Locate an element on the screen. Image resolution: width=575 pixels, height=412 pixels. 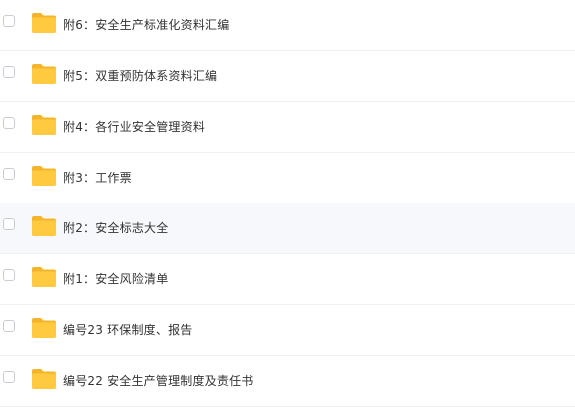
folder-row: 附6：安全生产标准化资料汇编 is located at coordinates (287, 25).